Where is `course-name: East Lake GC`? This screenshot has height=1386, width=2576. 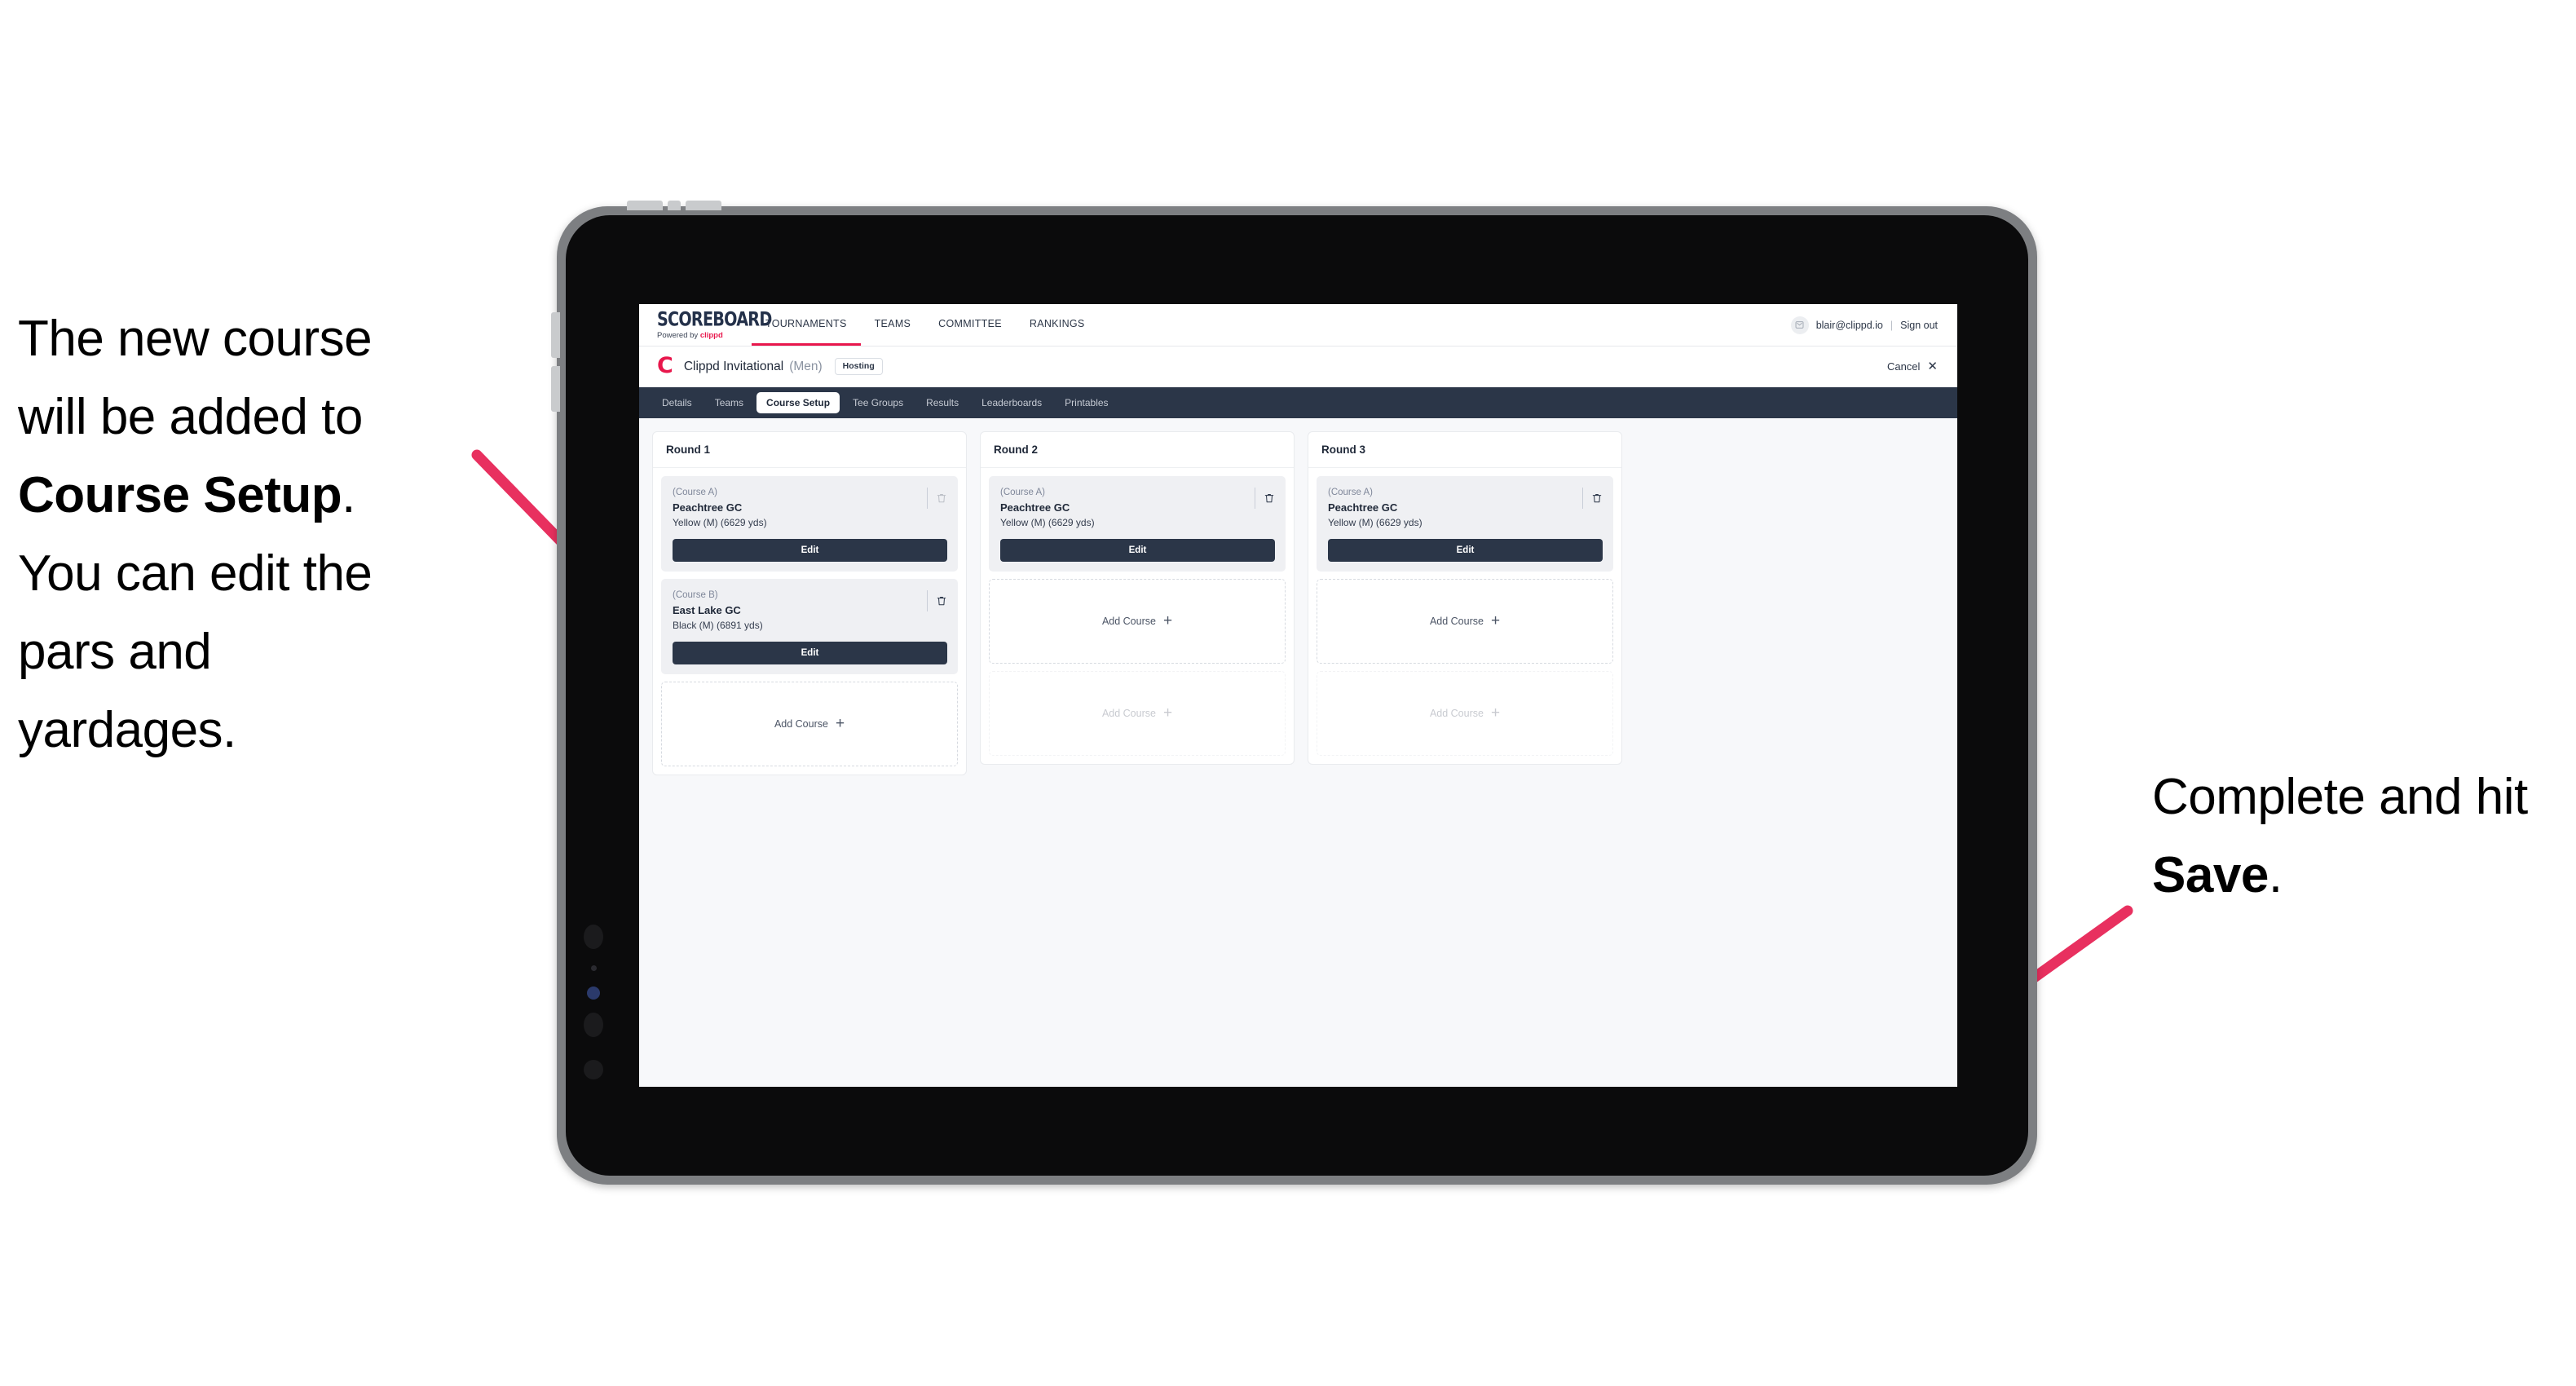
course-name: East Lake GC is located at coordinates (707, 609).